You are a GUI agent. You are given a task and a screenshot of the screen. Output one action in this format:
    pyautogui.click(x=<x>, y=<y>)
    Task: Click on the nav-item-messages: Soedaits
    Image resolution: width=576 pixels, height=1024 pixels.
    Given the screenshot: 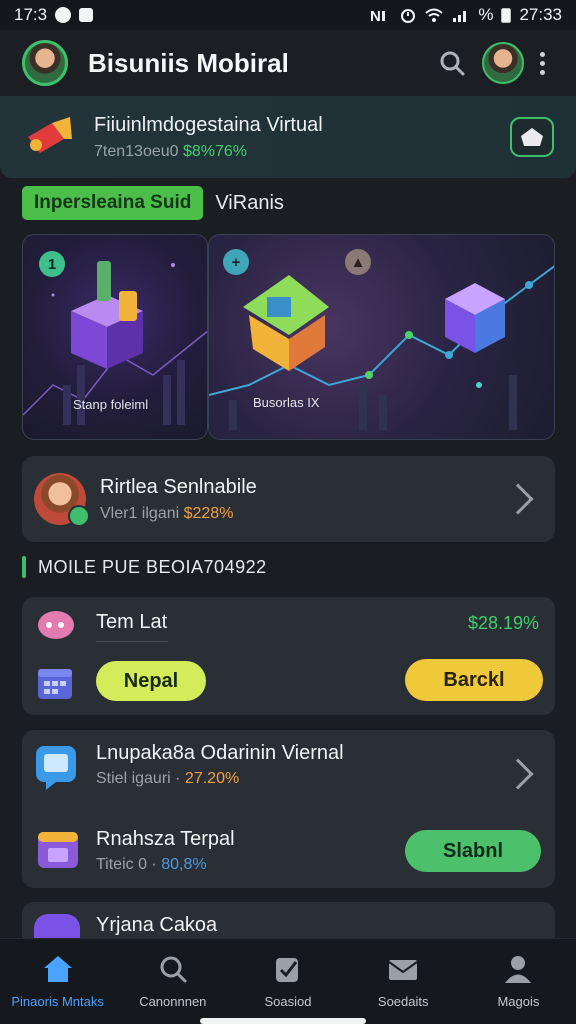 What is the action you would take?
    pyautogui.click(x=403, y=981)
    